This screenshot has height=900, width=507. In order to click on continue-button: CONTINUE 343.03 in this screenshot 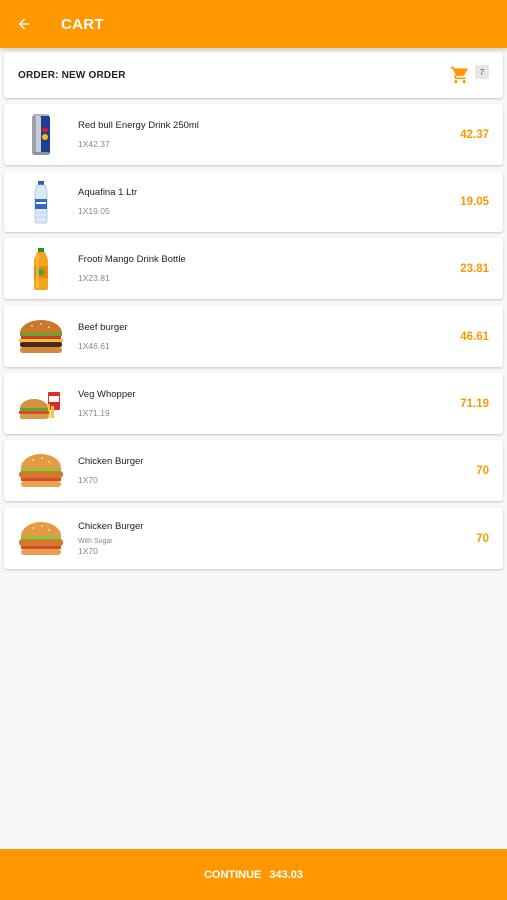, I will do `click(253, 874)`.